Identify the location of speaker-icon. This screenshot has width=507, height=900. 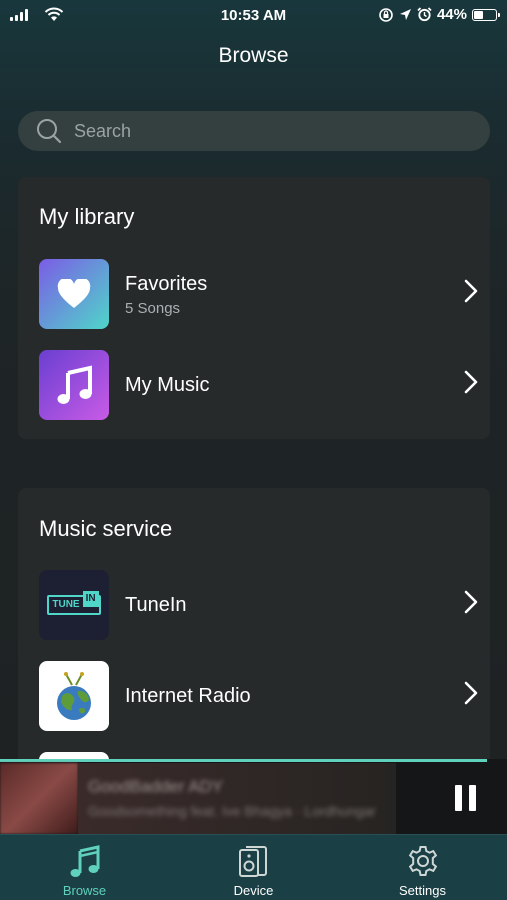
(252, 861).